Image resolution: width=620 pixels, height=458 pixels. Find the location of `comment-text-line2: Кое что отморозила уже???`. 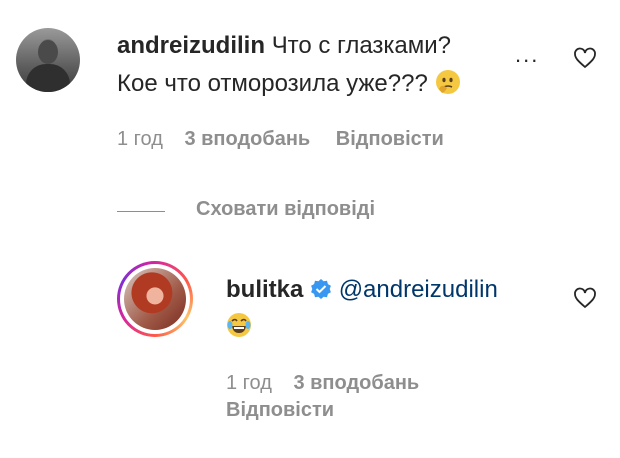

comment-text-line2: Кое что отморозила уже??? is located at coordinates (272, 83).